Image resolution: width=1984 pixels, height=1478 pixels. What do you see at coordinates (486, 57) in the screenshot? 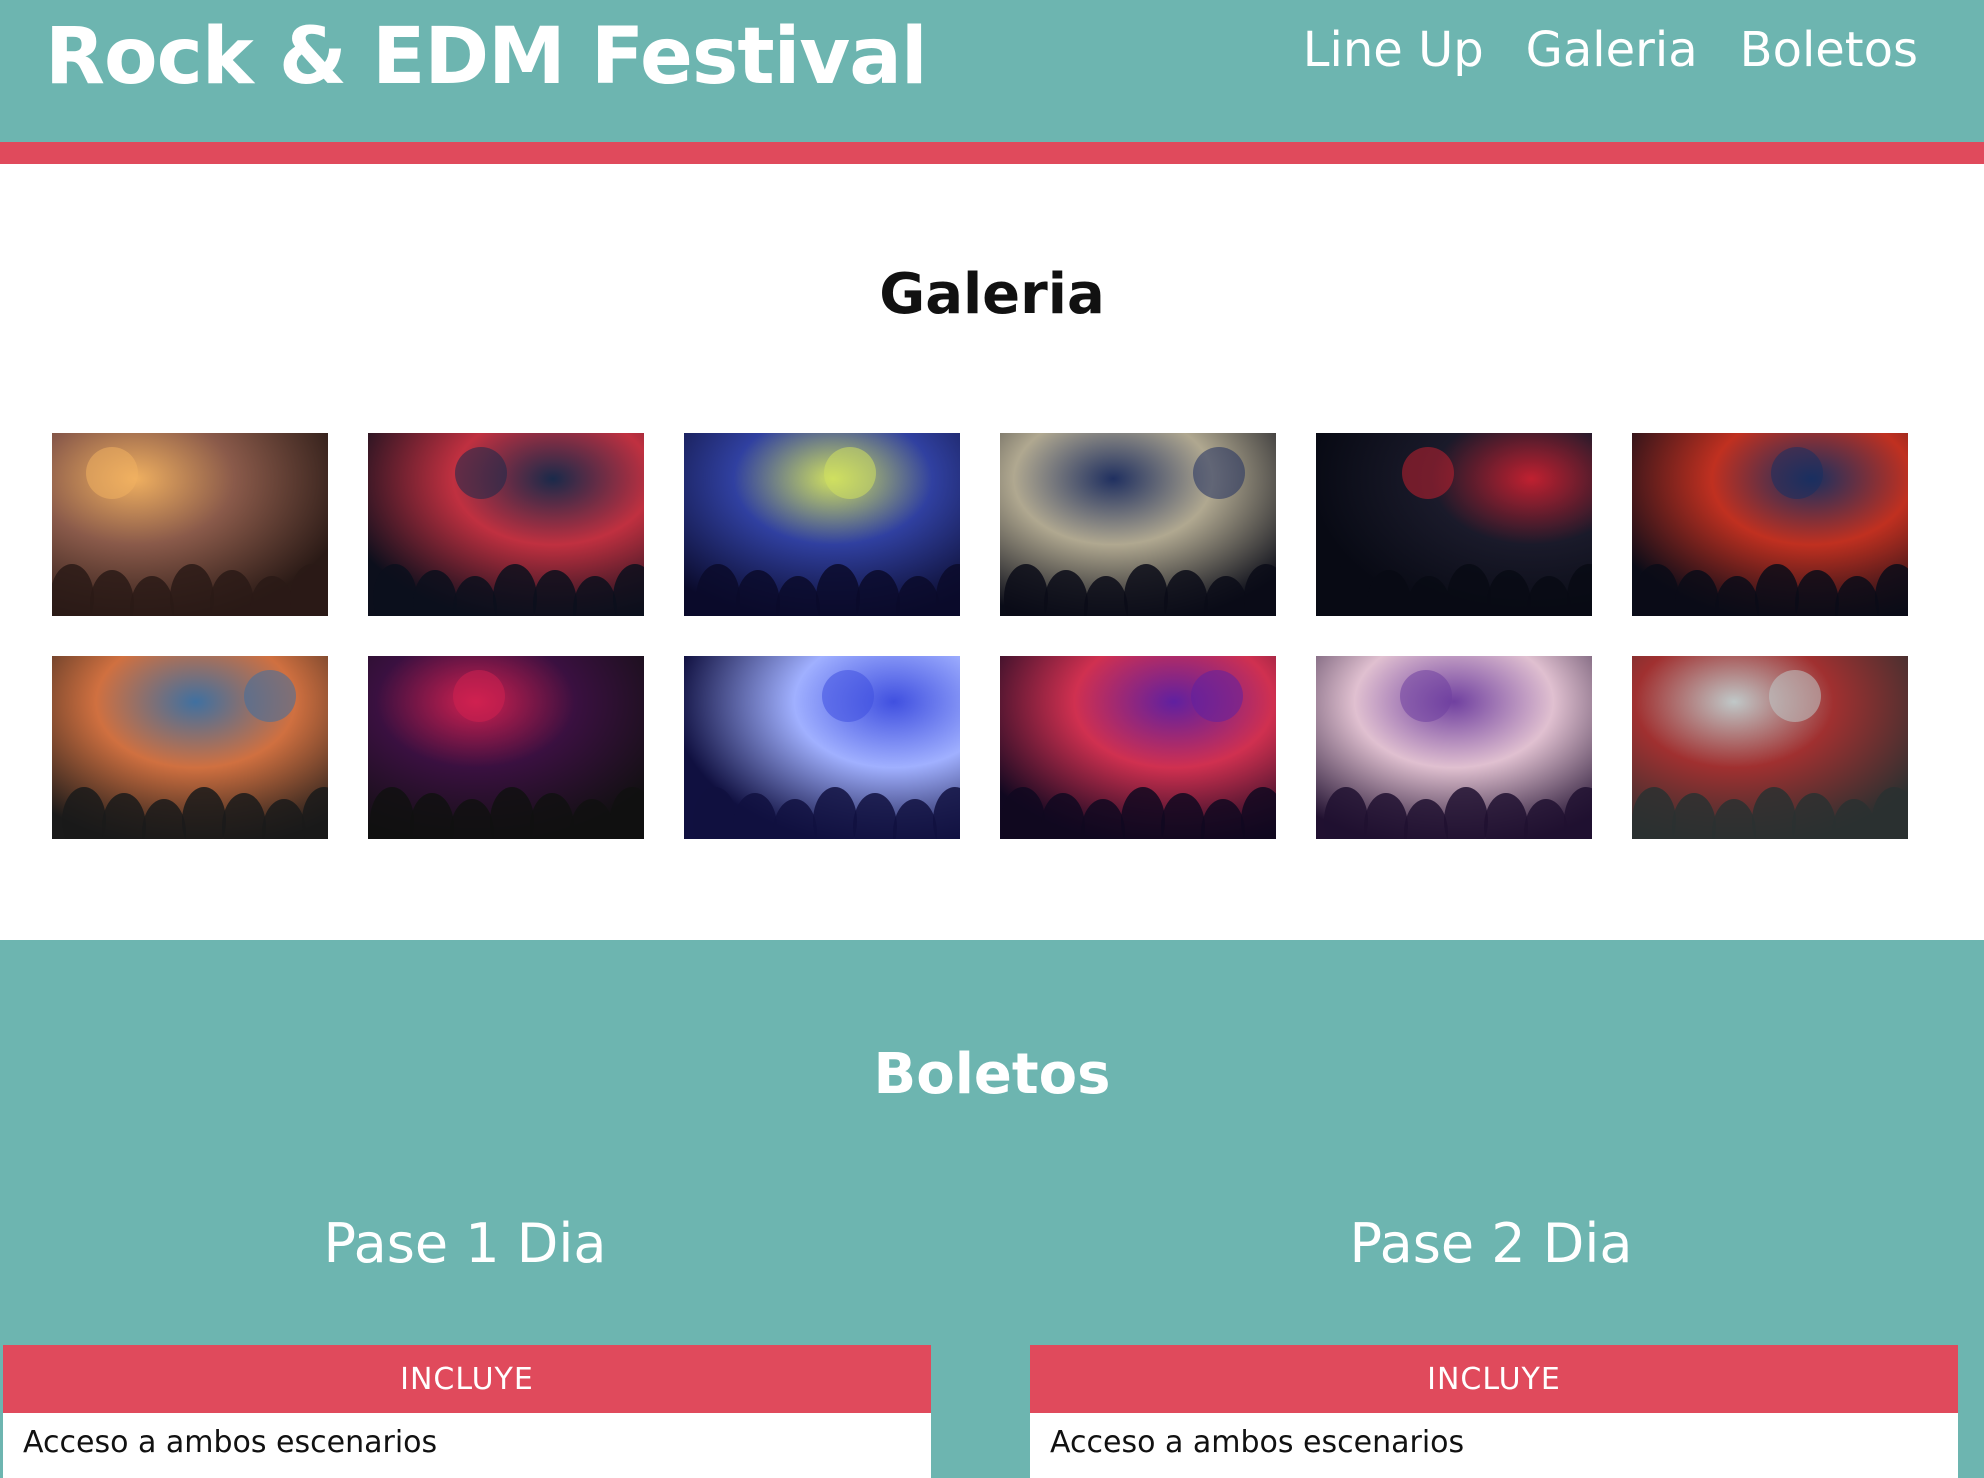
I see `site-title: Rock & EDM Festival` at bounding box center [486, 57].